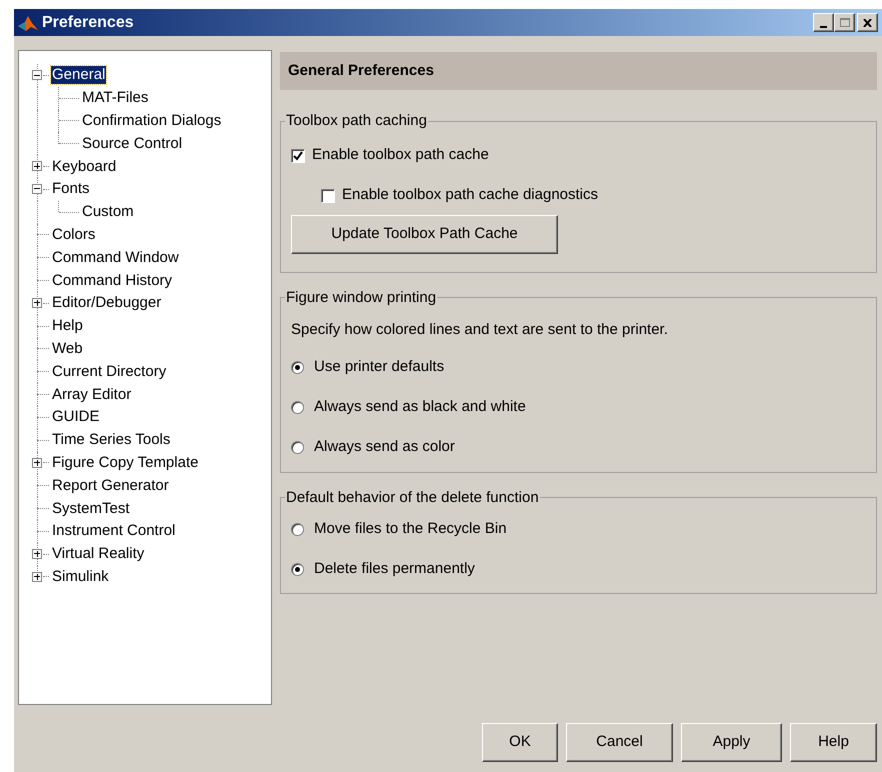  Describe the element at coordinates (111, 440) in the screenshot. I see `tree-item: Time Series Tools` at that location.